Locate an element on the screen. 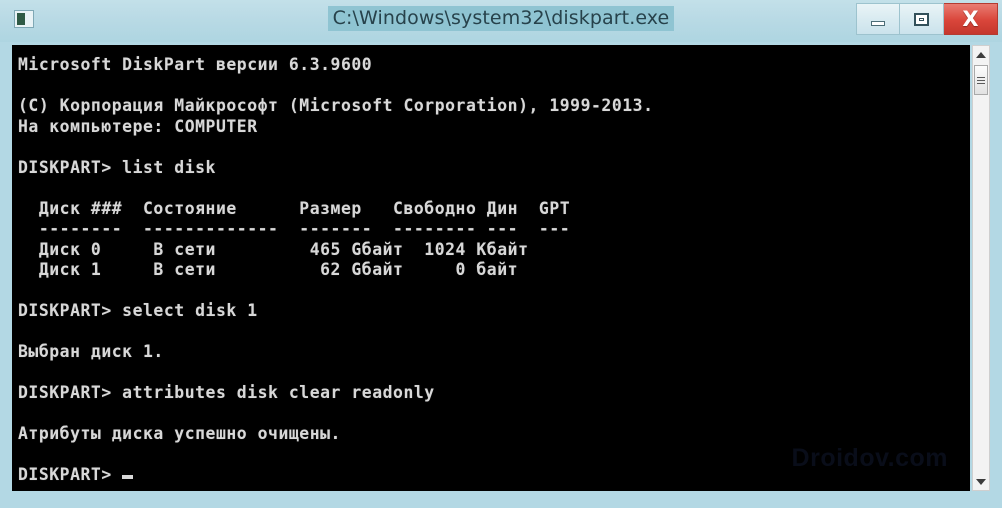  maximize-button is located at coordinates (922, 19).